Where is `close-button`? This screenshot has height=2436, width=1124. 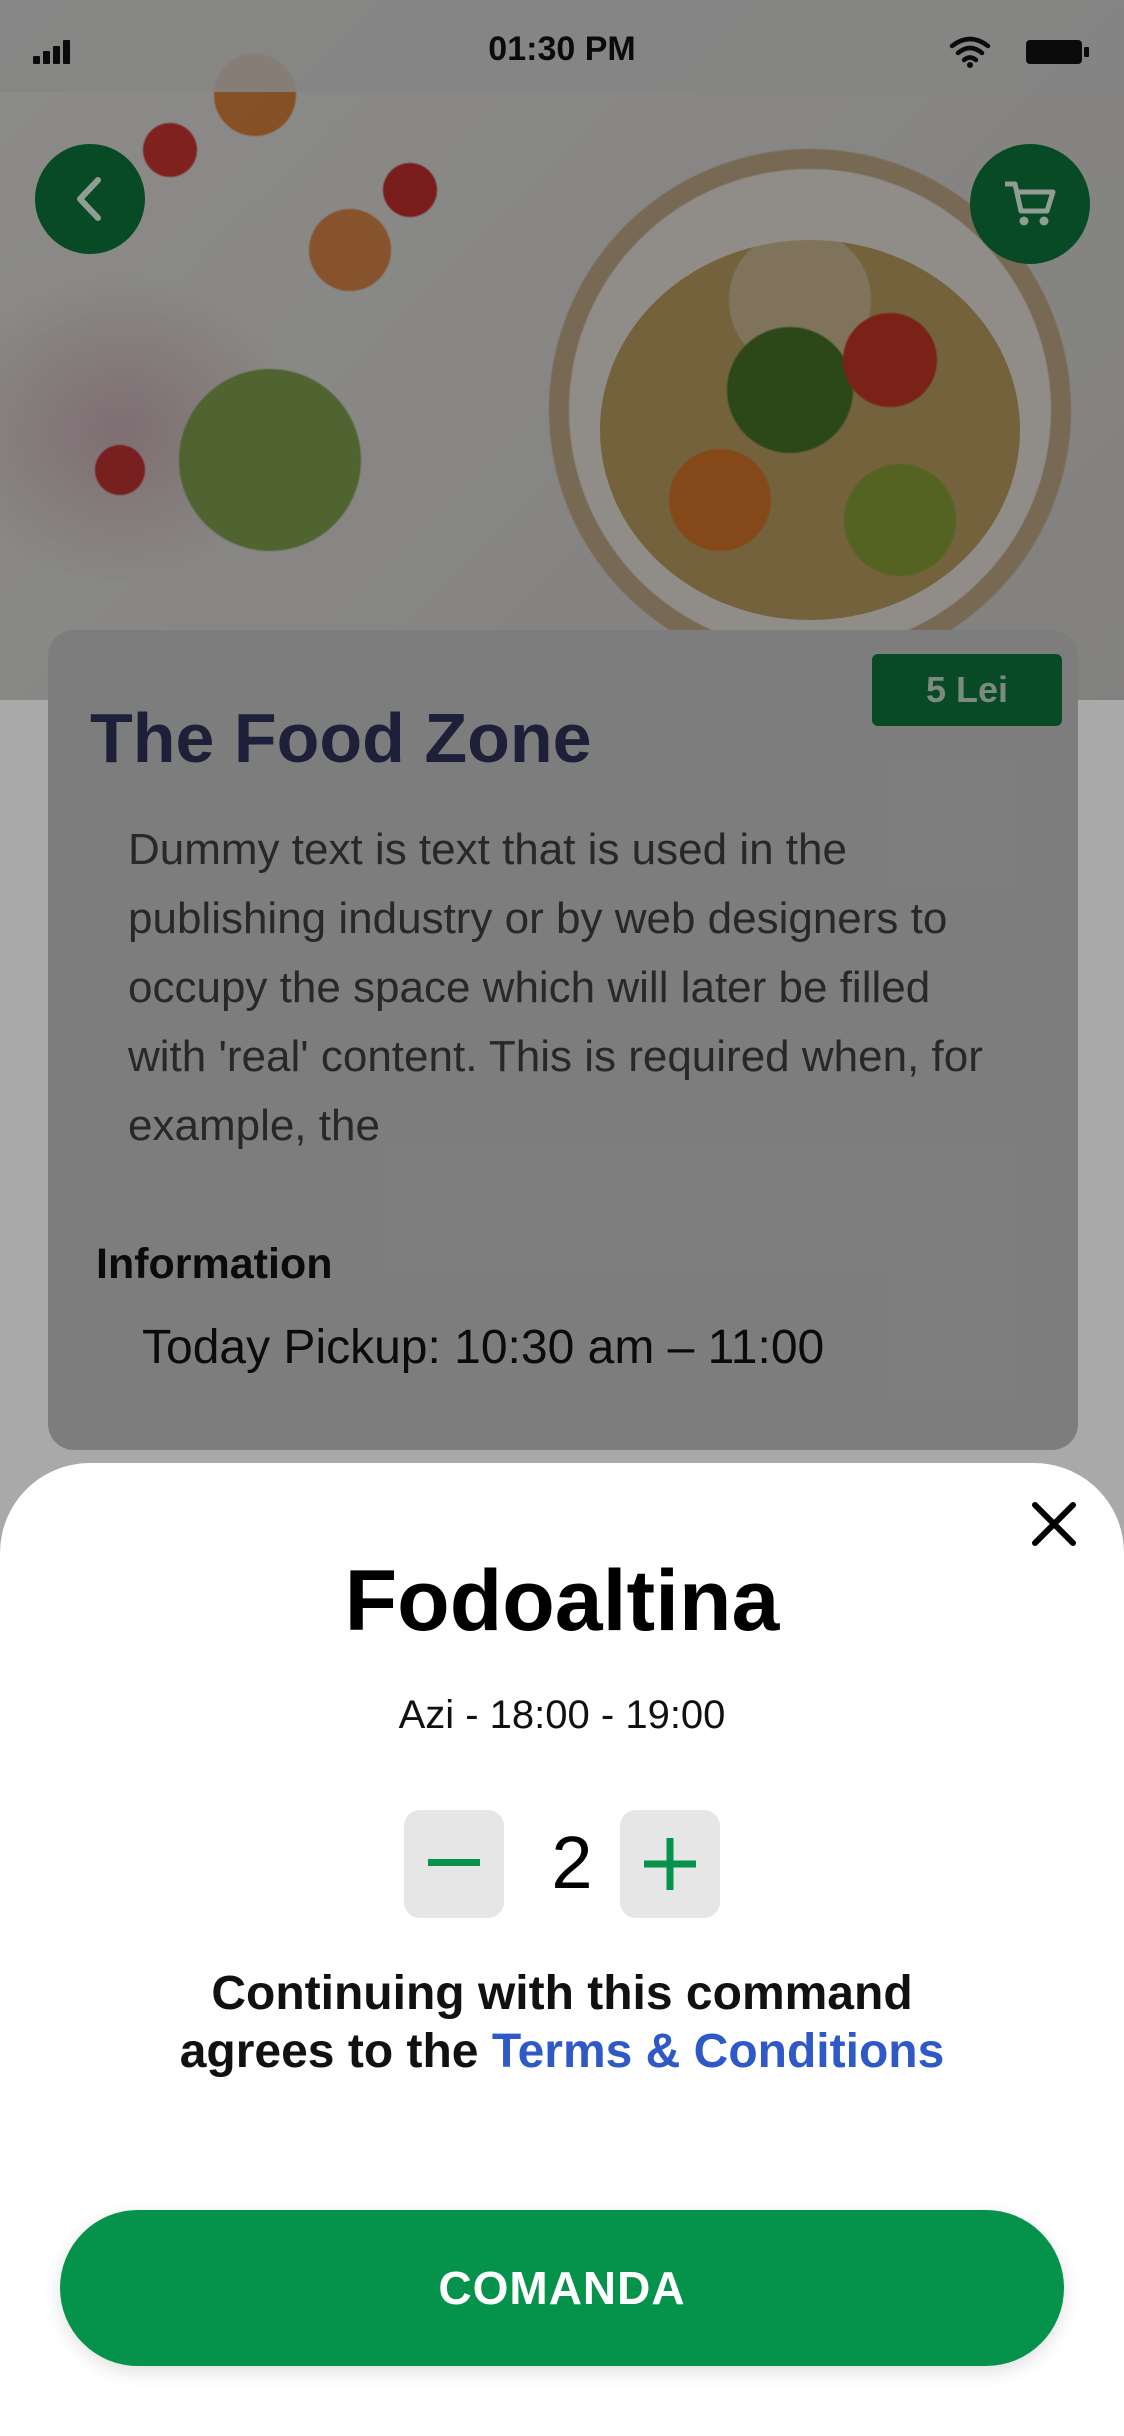
close-button is located at coordinates (1054, 1524).